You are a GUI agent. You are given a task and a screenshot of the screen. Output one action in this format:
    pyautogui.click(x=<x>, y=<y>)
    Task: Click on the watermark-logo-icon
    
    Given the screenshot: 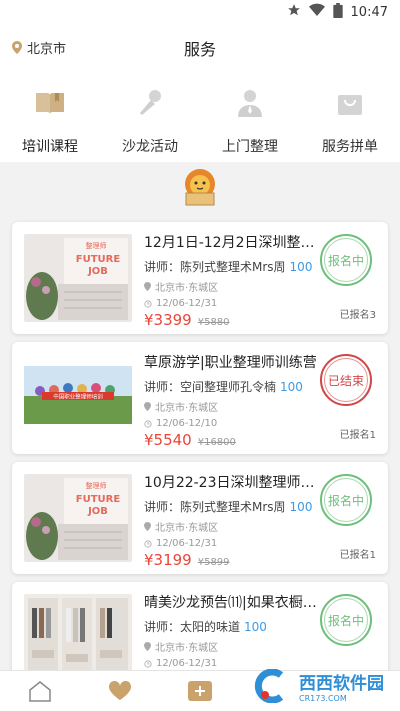 What is the action you would take?
    pyautogui.click(x=269, y=686)
    